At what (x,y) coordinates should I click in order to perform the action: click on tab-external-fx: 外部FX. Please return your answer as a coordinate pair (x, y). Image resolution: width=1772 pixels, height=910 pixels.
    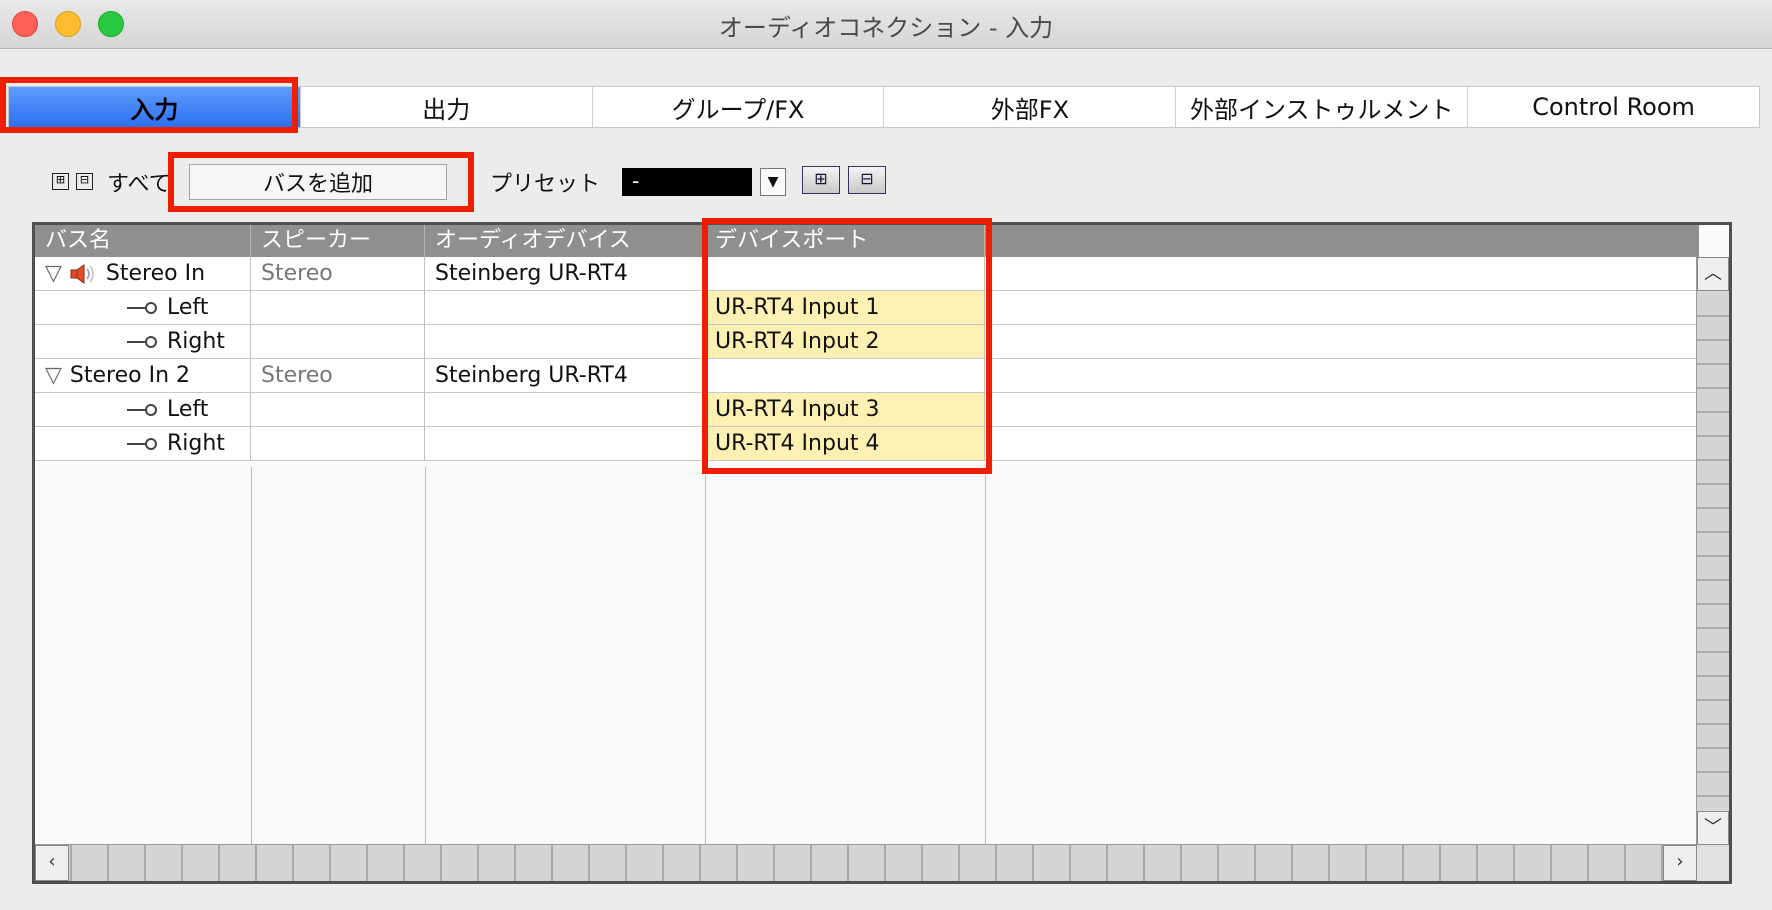
    Looking at the image, I should click on (1030, 107).